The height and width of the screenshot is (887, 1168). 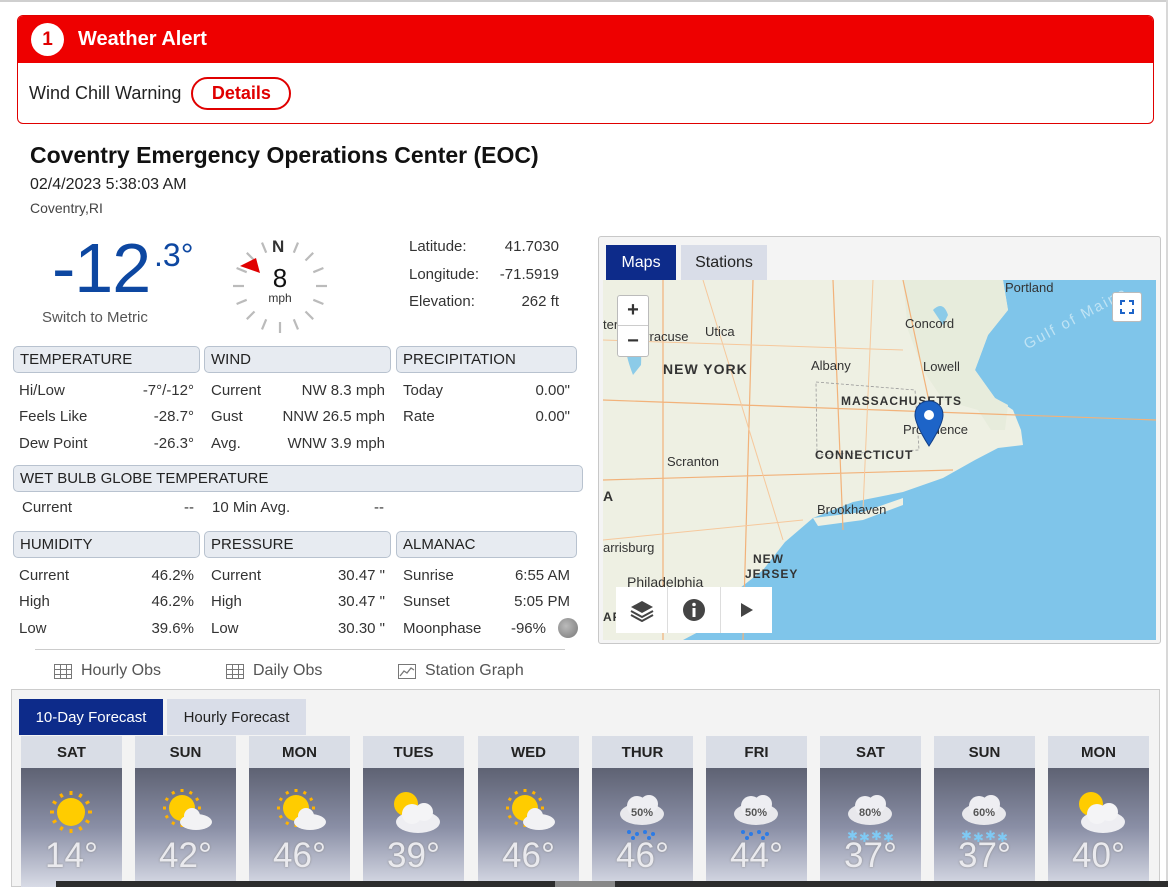 What do you see at coordinates (528, 855) in the screenshot?
I see `forecast-day-temp: 46°` at bounding box center [528, 855].